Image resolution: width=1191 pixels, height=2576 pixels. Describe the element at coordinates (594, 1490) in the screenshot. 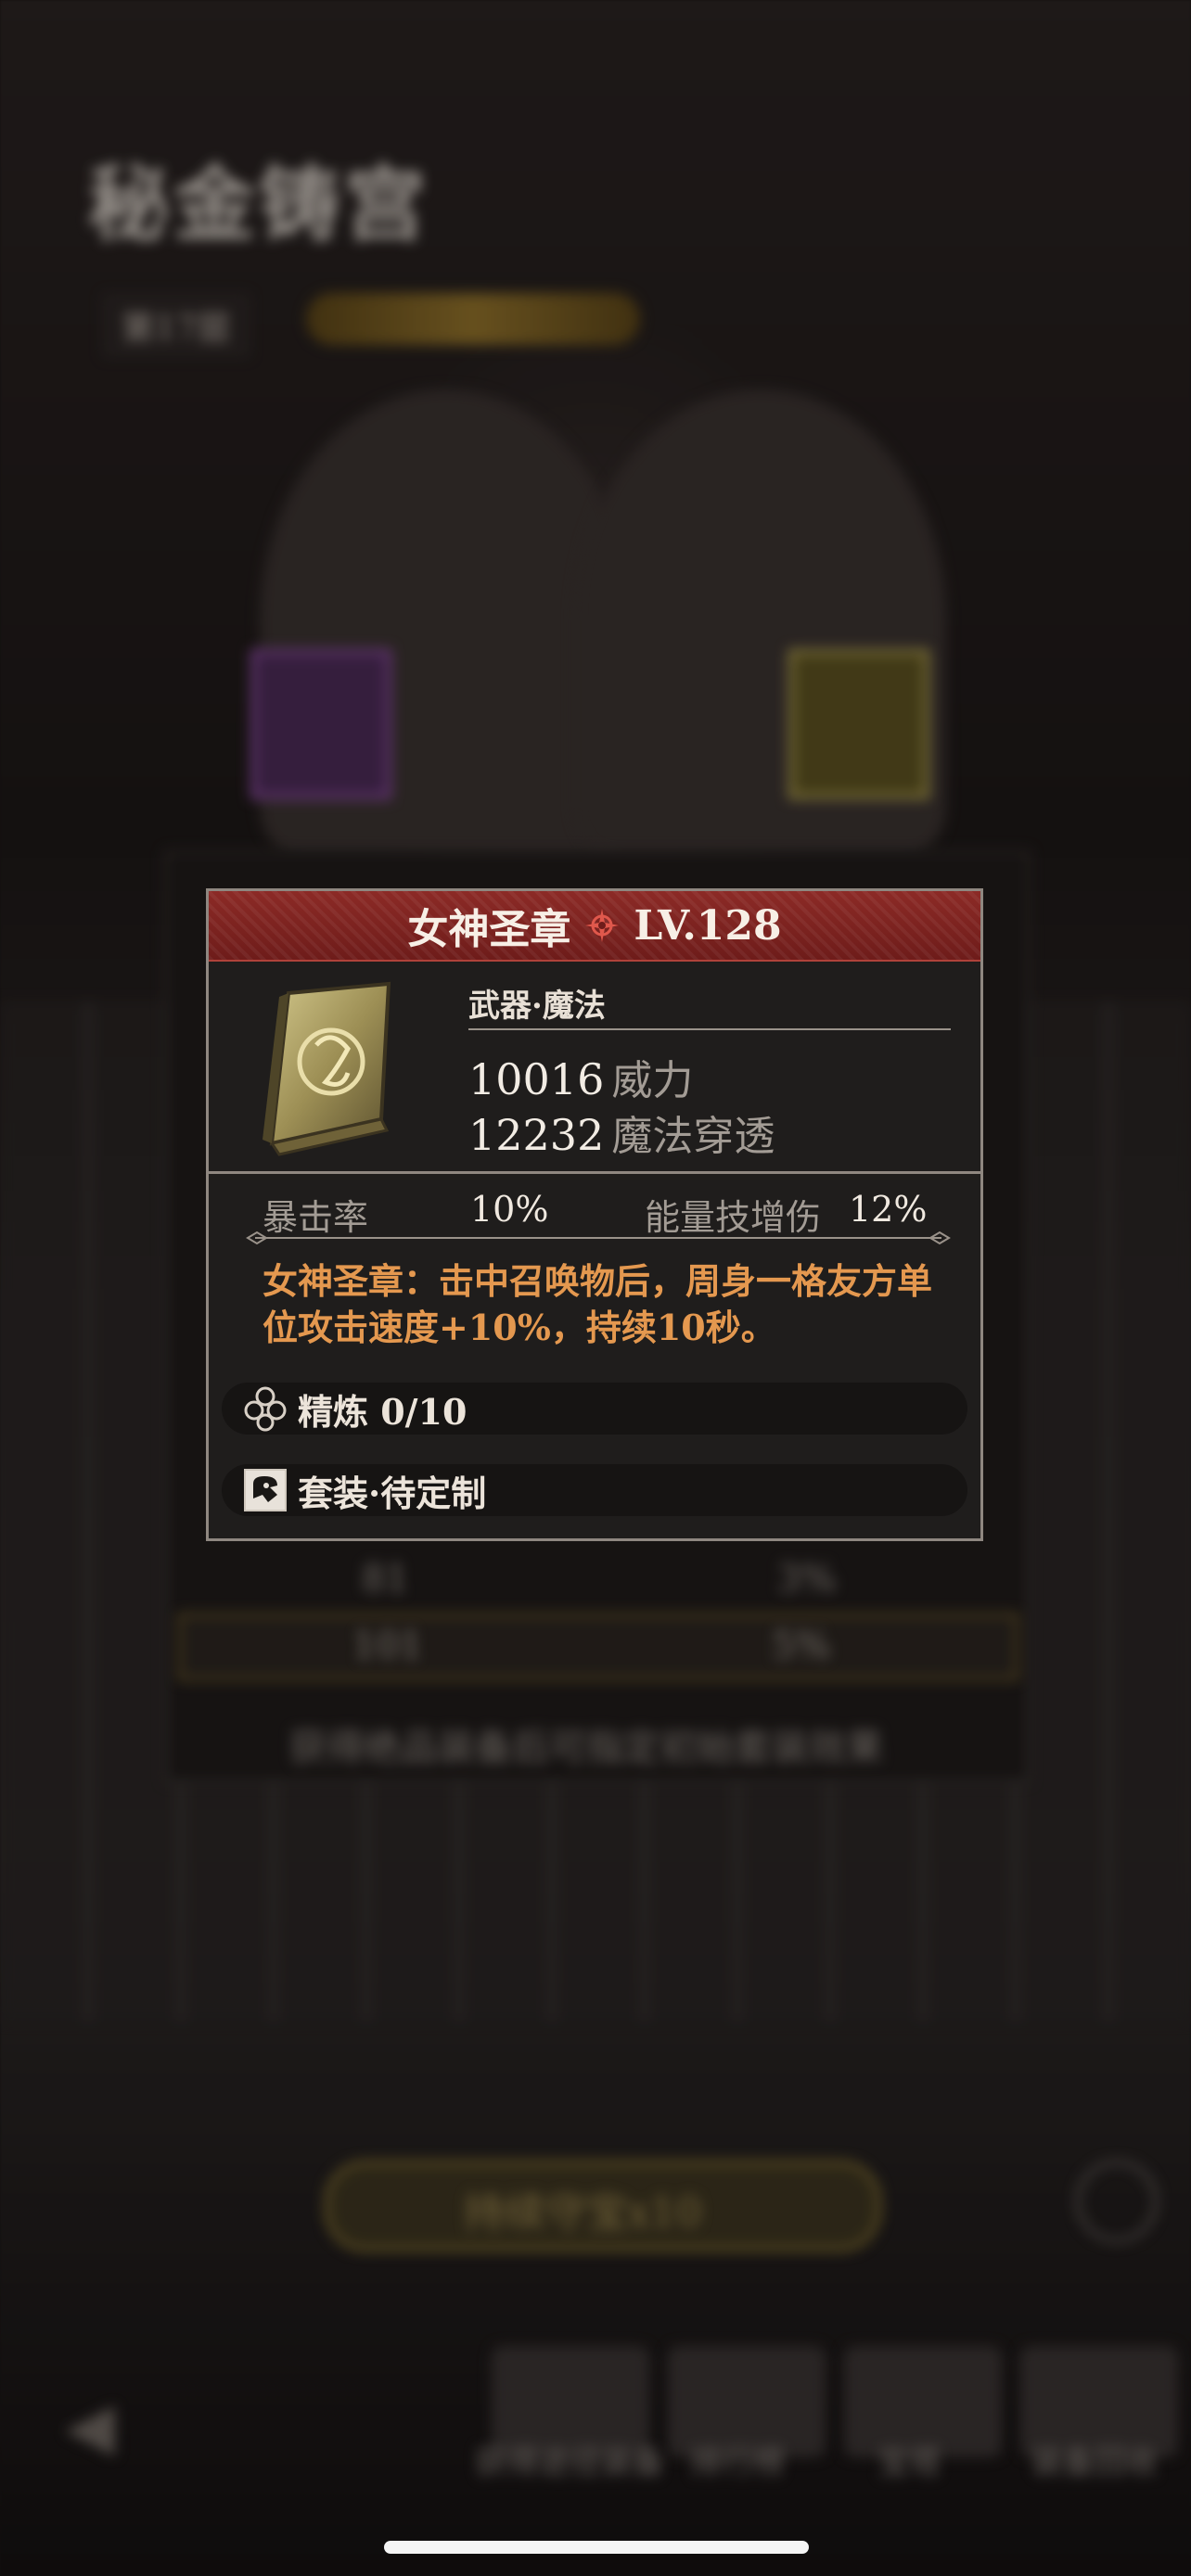

I see `set-row: 套装·待定制` at that location.